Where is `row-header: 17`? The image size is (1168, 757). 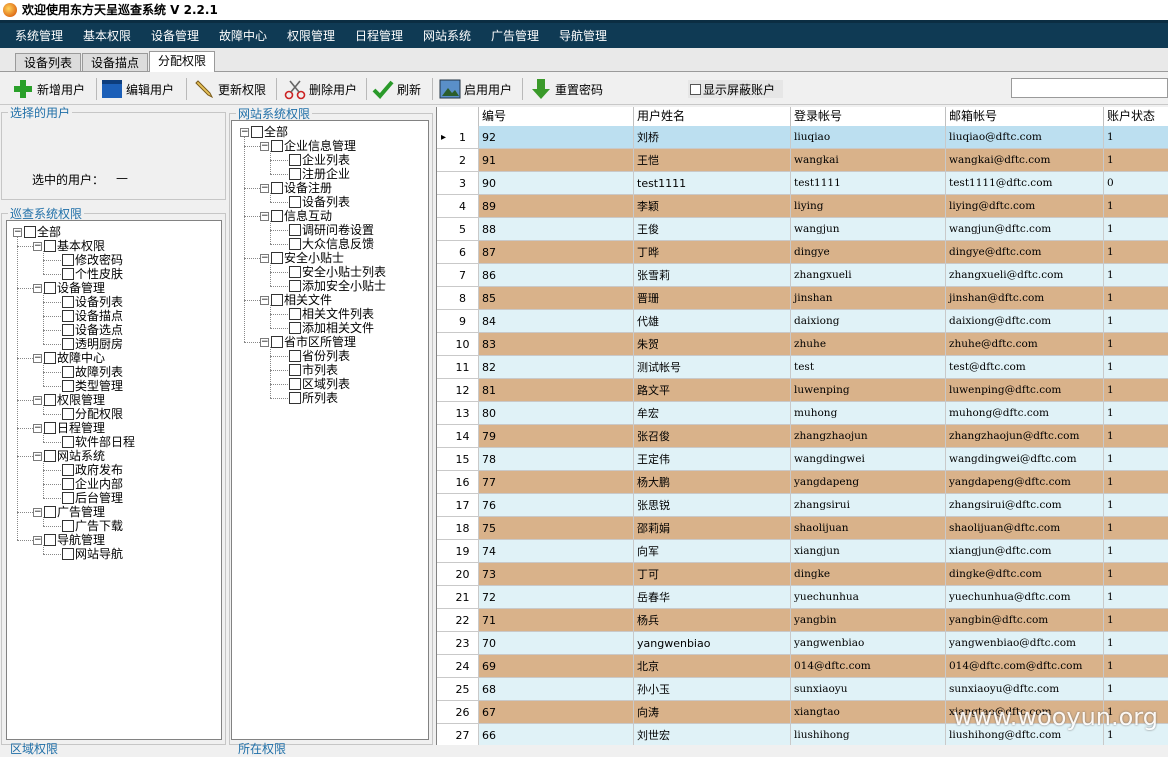
row-header: 17 is located at coordinates (458, 505).